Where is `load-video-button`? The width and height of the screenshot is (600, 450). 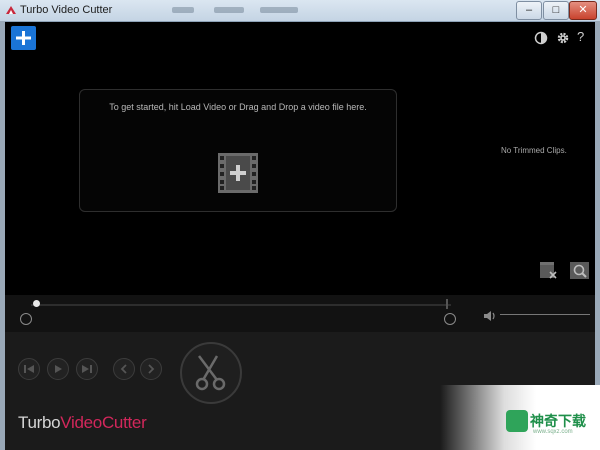
load-video-button is located at coordinates (23, 38).